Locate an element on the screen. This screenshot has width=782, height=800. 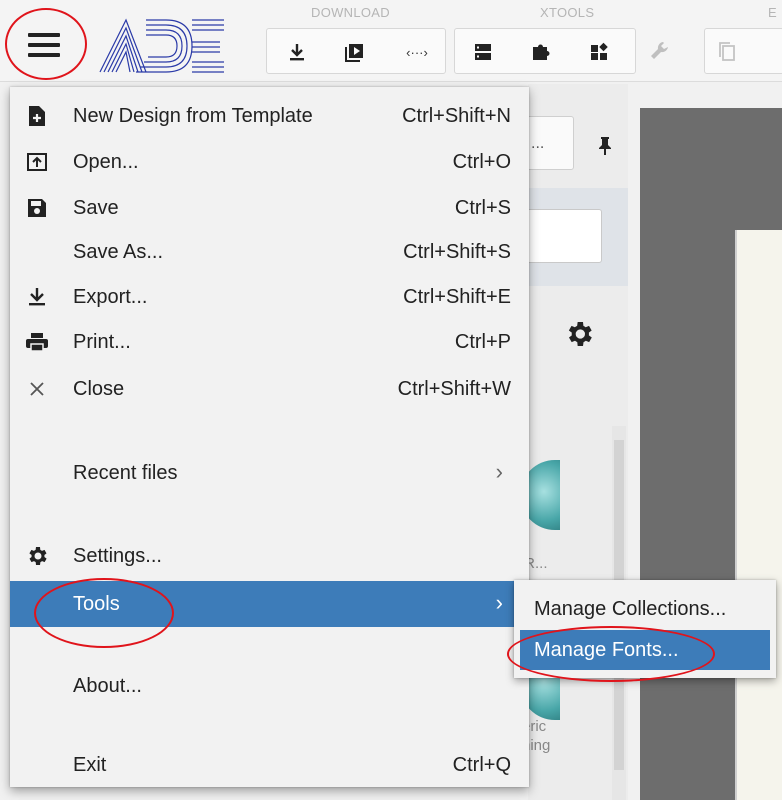
top-toolbar: DOWNLOAD XTOOLS E ‹···› is located at coordinates (391, 41).